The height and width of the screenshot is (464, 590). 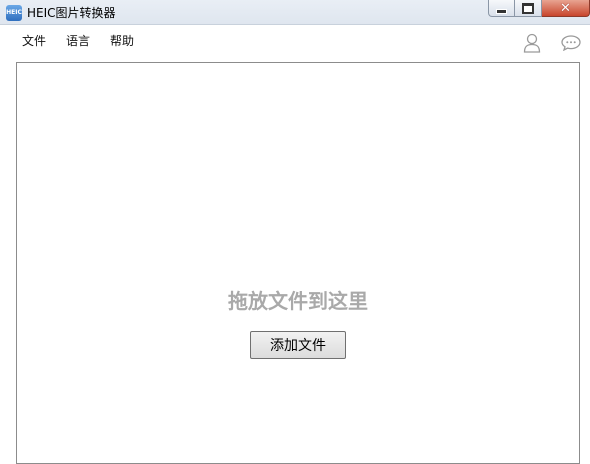 I want to click on menu-file: 文件, so click(x=34, y=40).